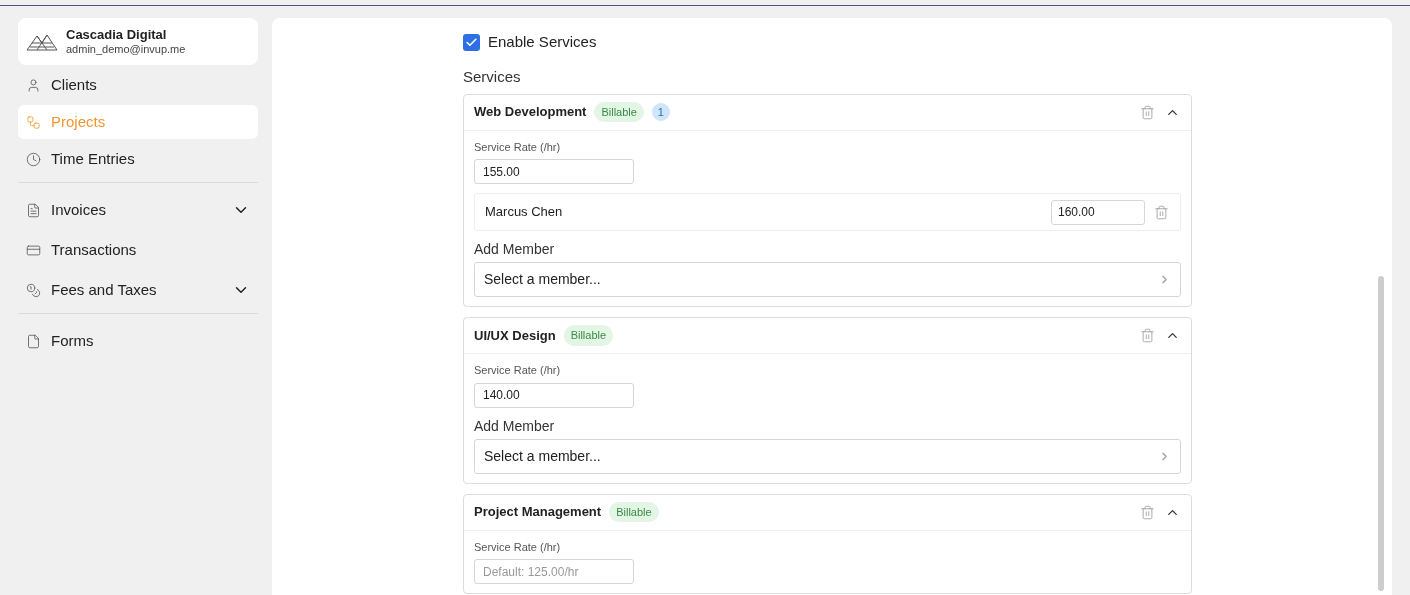 This screenshot has height=595, width=1410. What do you see at coordinates (33, 159) in the screenshot?
I see `clock-icon` at bounding box center [33, 159].